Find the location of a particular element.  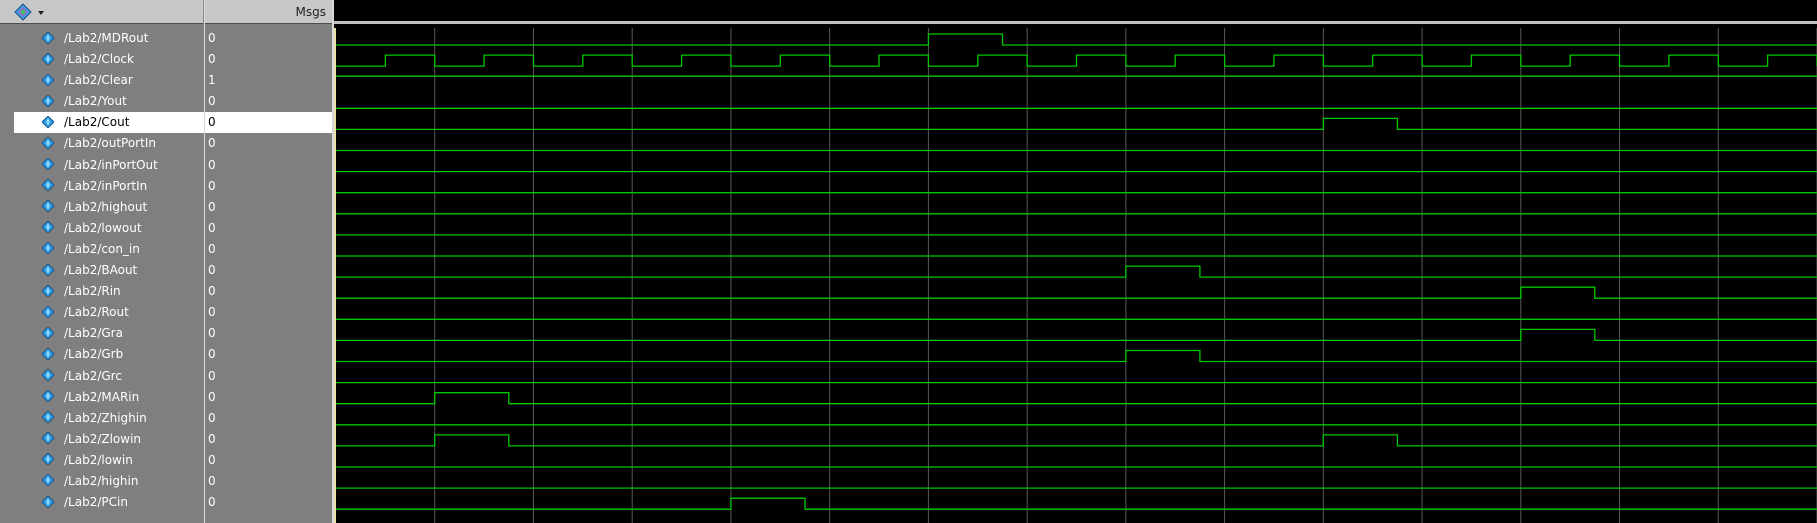

diamond-dropdown-icon is located at coordinates (31, 12).